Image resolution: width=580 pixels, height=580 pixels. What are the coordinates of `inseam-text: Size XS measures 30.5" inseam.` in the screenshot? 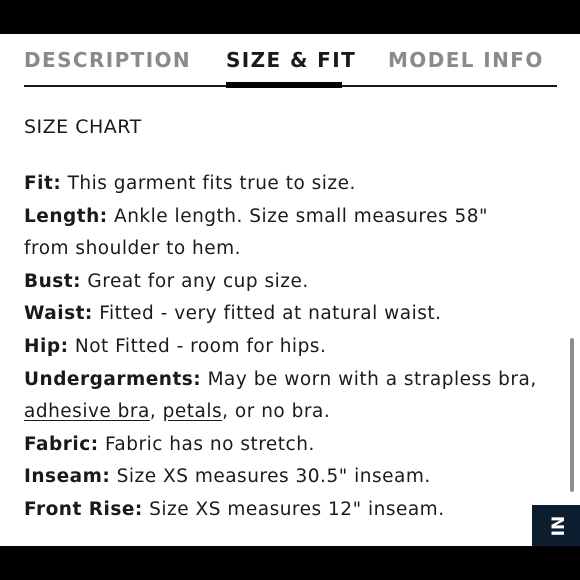 It's located at (270, 477).